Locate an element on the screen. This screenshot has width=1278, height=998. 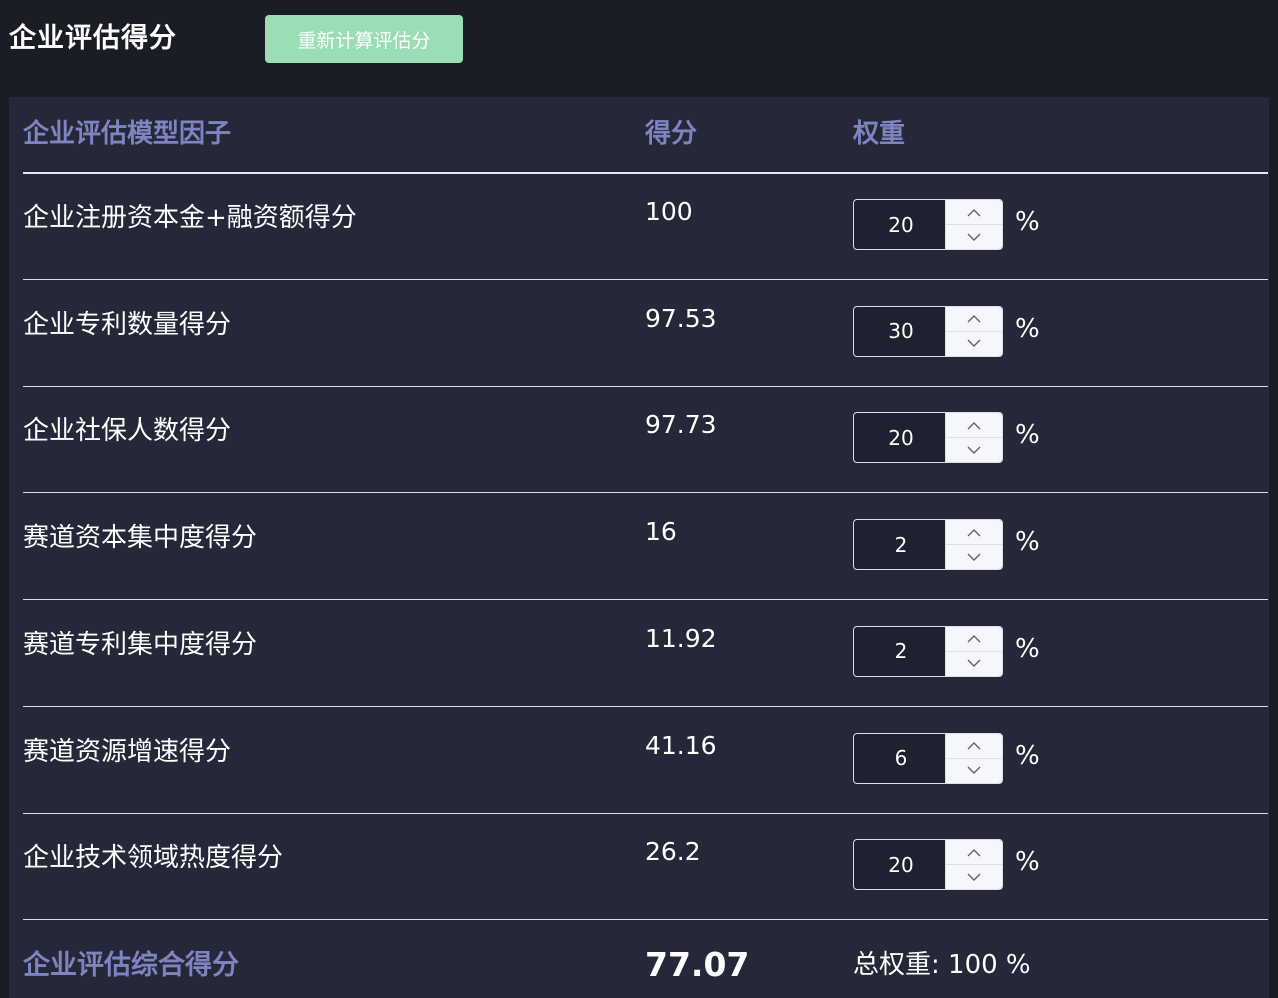
factor-name: 赛道资本集中度得分 is located at coordinates (140, 538).